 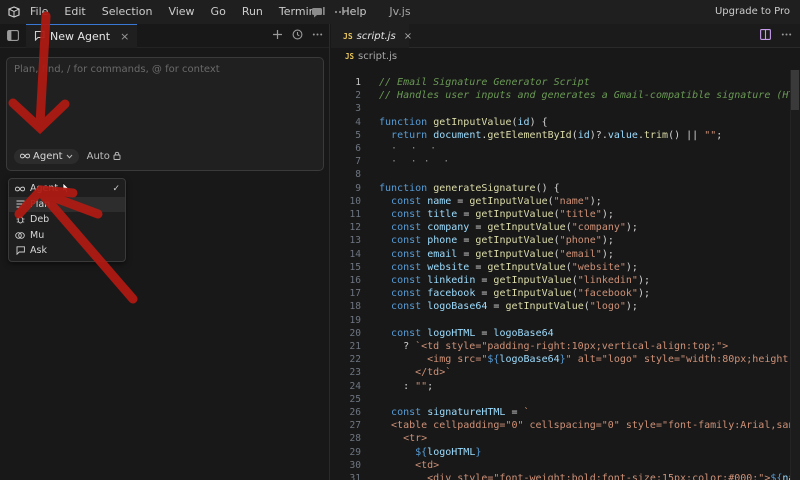 What do you see at coordinates (127, 12) in the screenshot?
I see `menu-selection: Selection` at bounding box center [127, 12].